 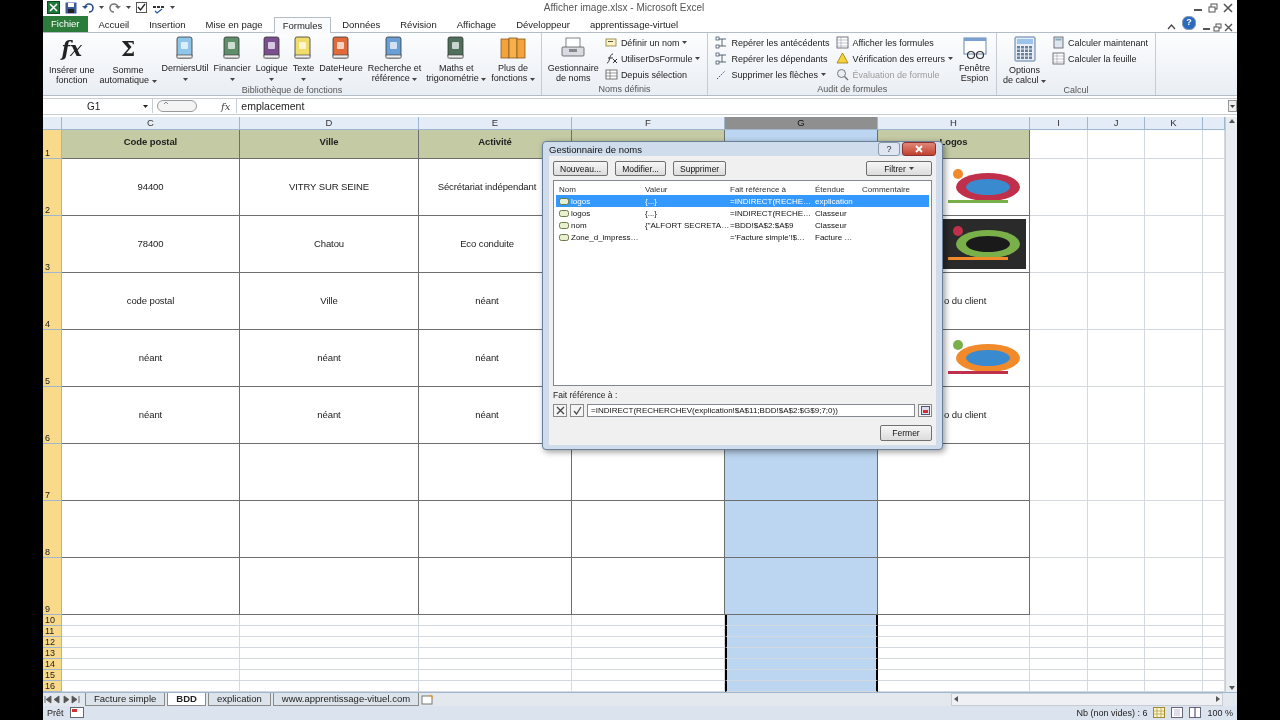 I want to click on ribbon-button: Repérer les antécédents, so click(x=772, y=42).